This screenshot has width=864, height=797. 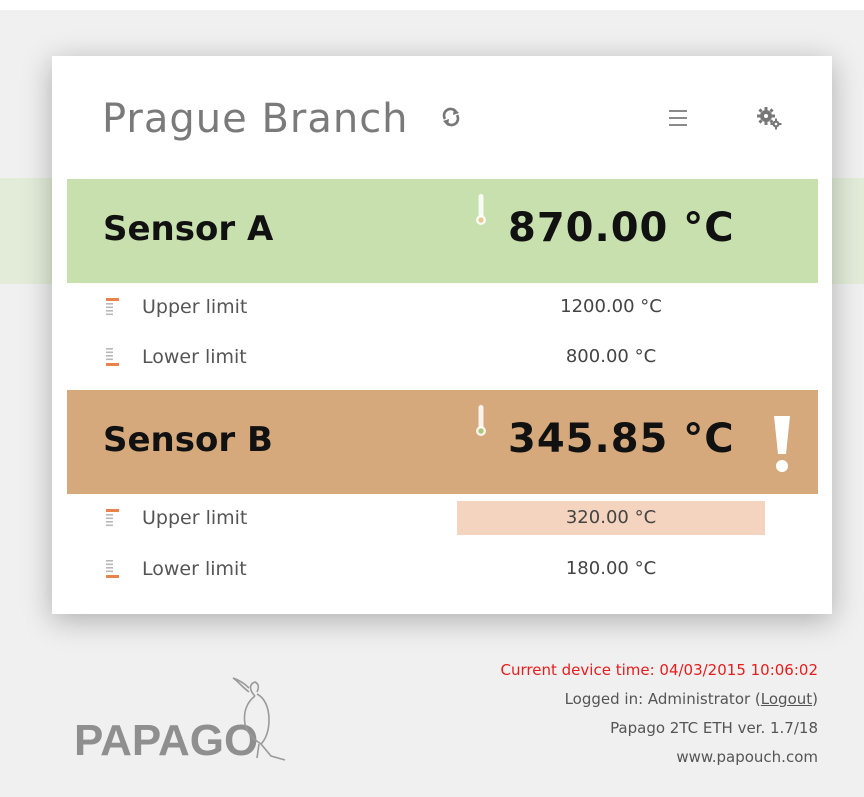 I want to click on limit-value: 800.00 °C, so click(x=611, y=356).